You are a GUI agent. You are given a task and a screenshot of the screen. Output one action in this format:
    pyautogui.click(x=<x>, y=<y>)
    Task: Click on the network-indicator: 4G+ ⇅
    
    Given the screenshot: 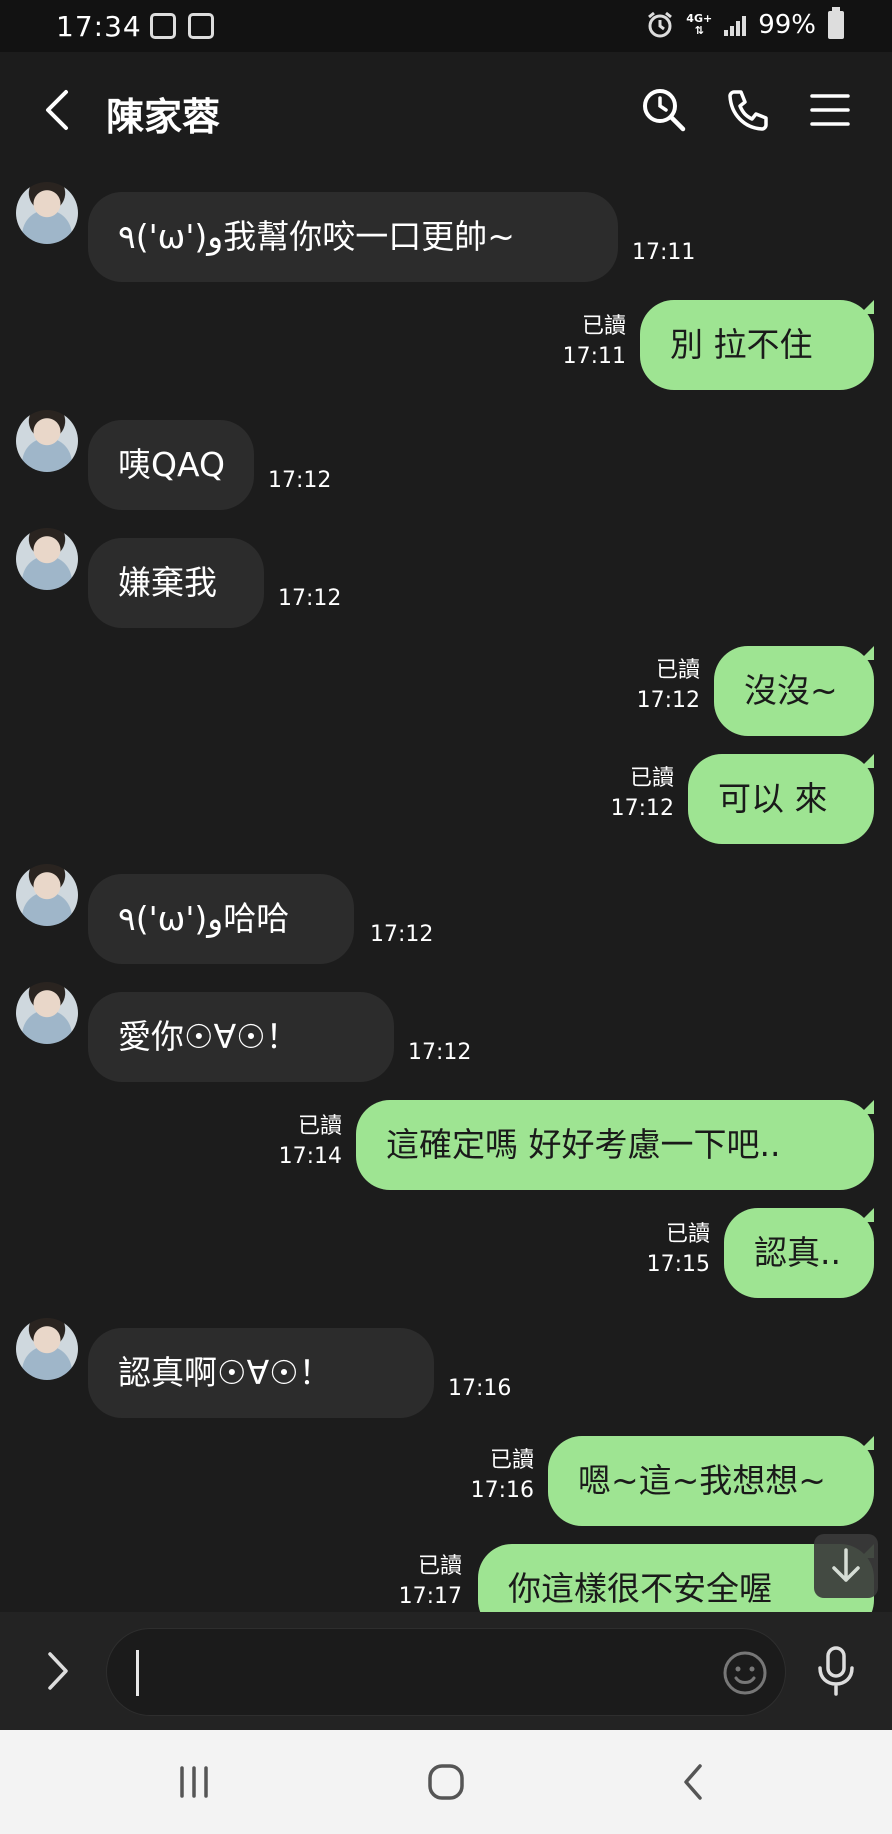 What is the action you would take?
    pyautogui.click(x=699, y=25)
    